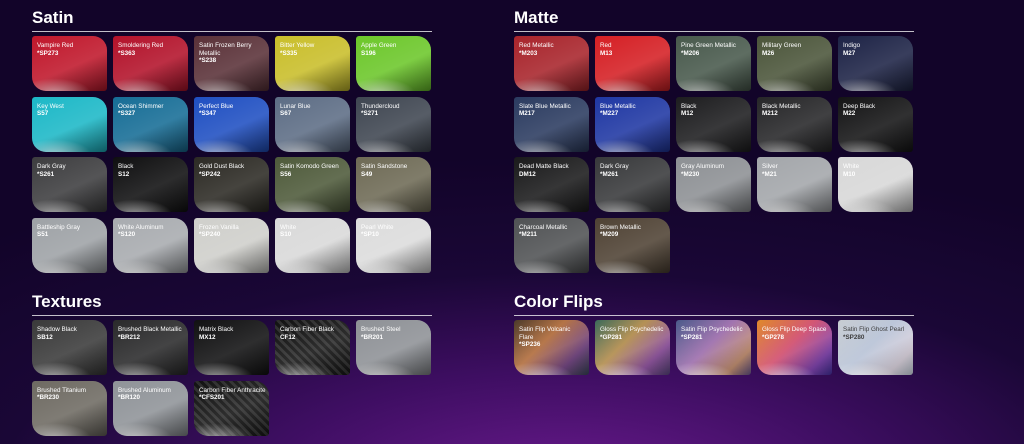 Image resolution: width=1024 pixels, height=444 pixels. I want to click on swatch-textures-cf12: Carbon Fiber Black CF12, so click(312, 347).